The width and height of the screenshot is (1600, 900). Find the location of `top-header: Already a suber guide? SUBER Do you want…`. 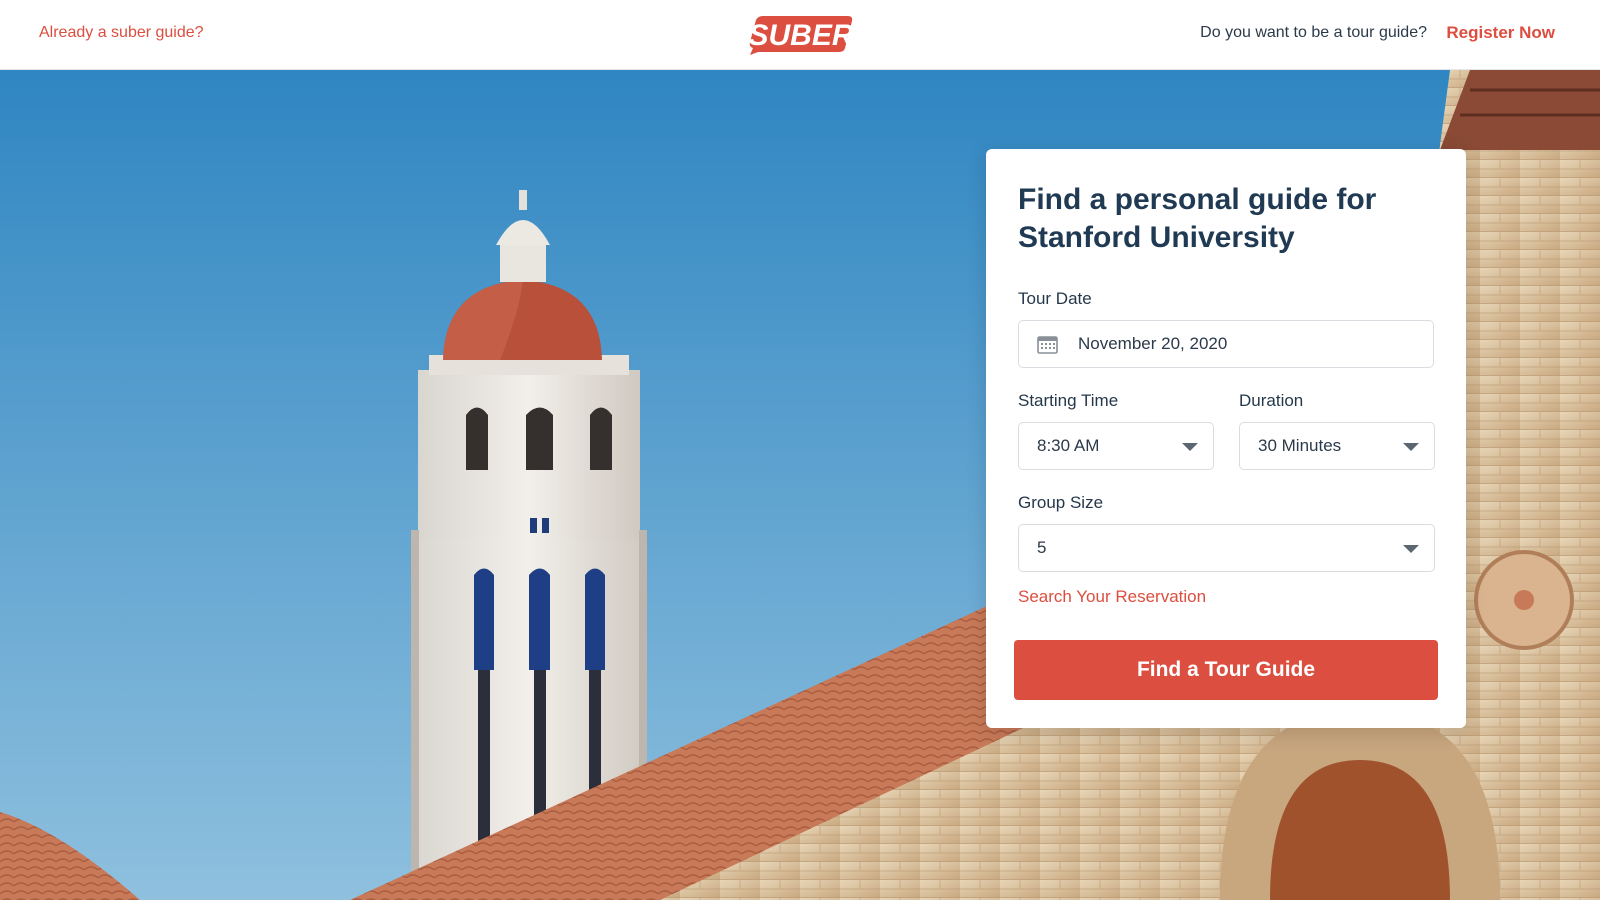

top-header: Already a suber guide? SUBER Do you want… is located at coordinates (800, 35).